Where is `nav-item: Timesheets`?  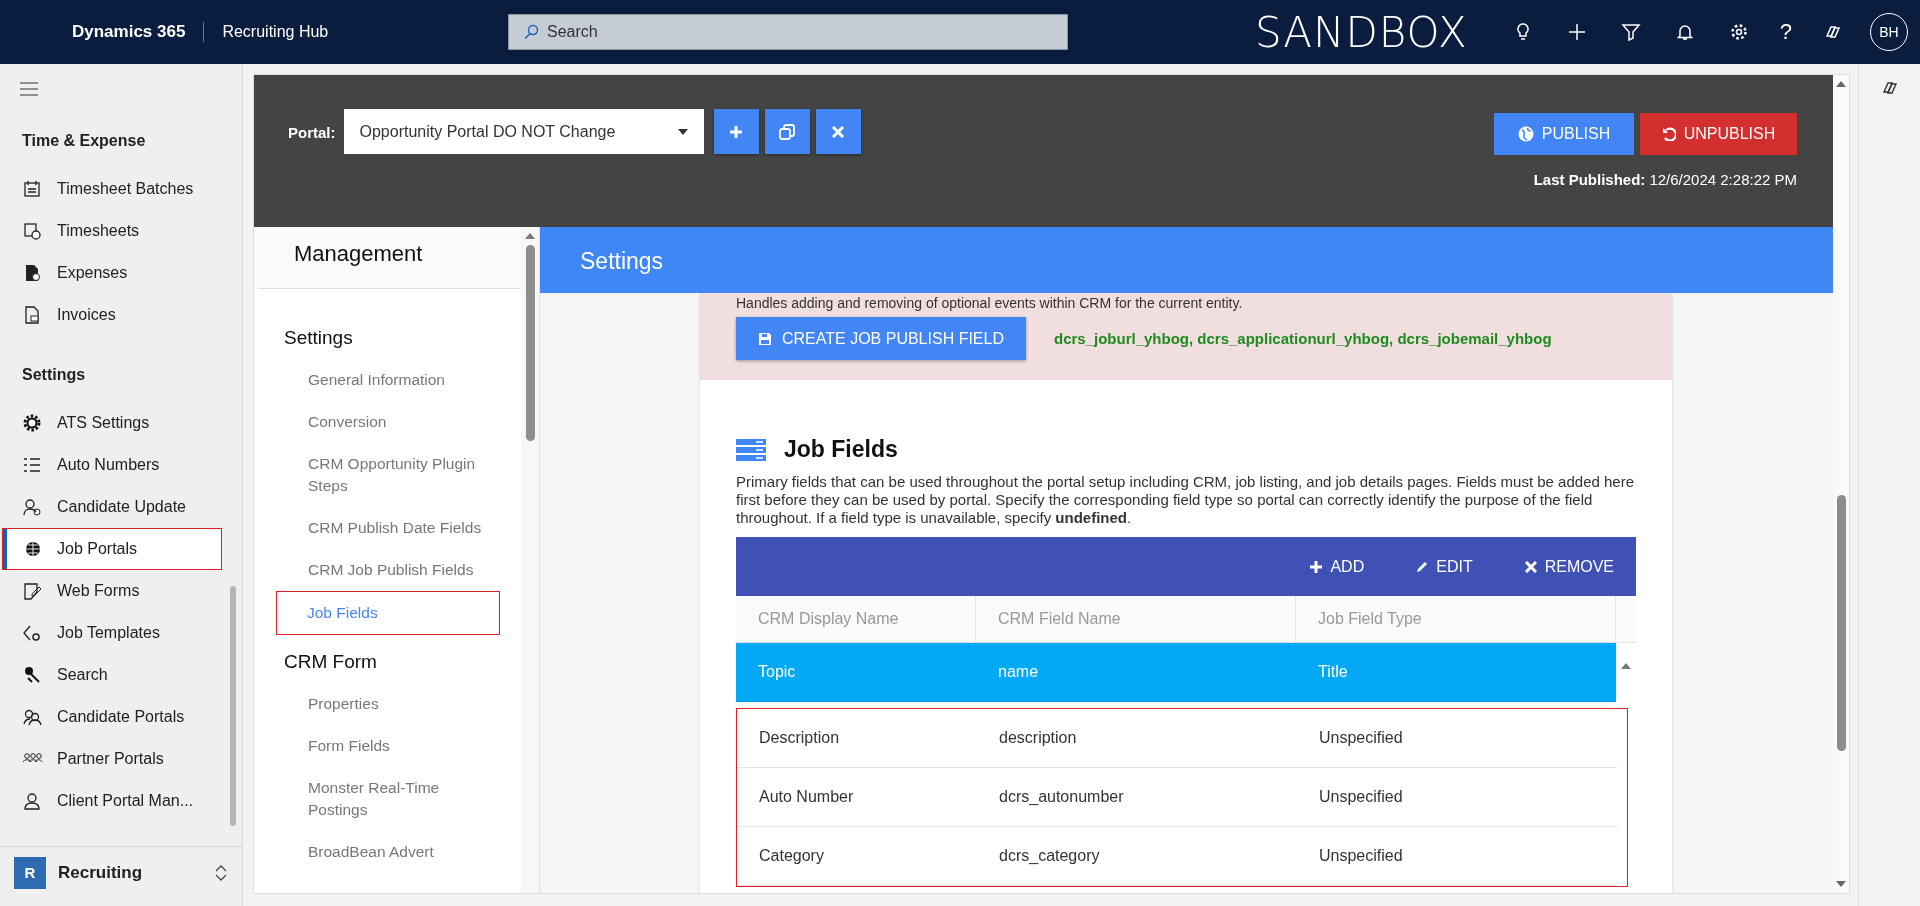
nav-item: Timesheets is located at coordinates (112, 231).